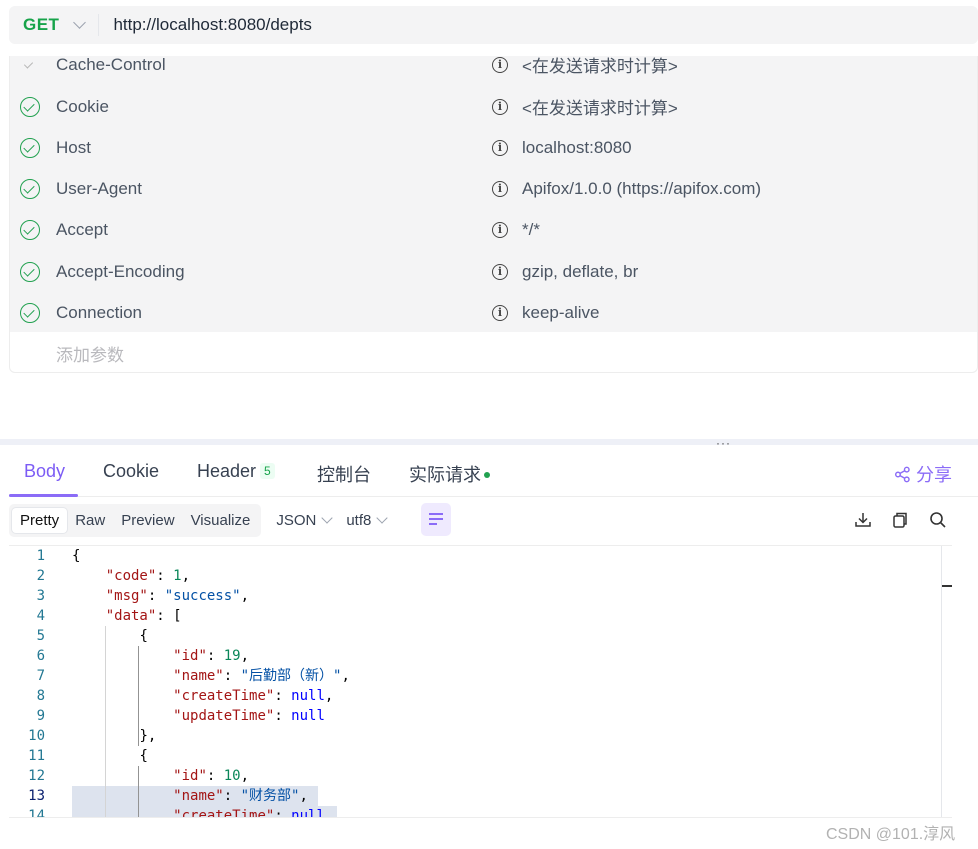 This screenshot has height=849, width=978. Describe the element at coordinates (198, 676) in the screenshot. I see `json-key: "name"` at that location.